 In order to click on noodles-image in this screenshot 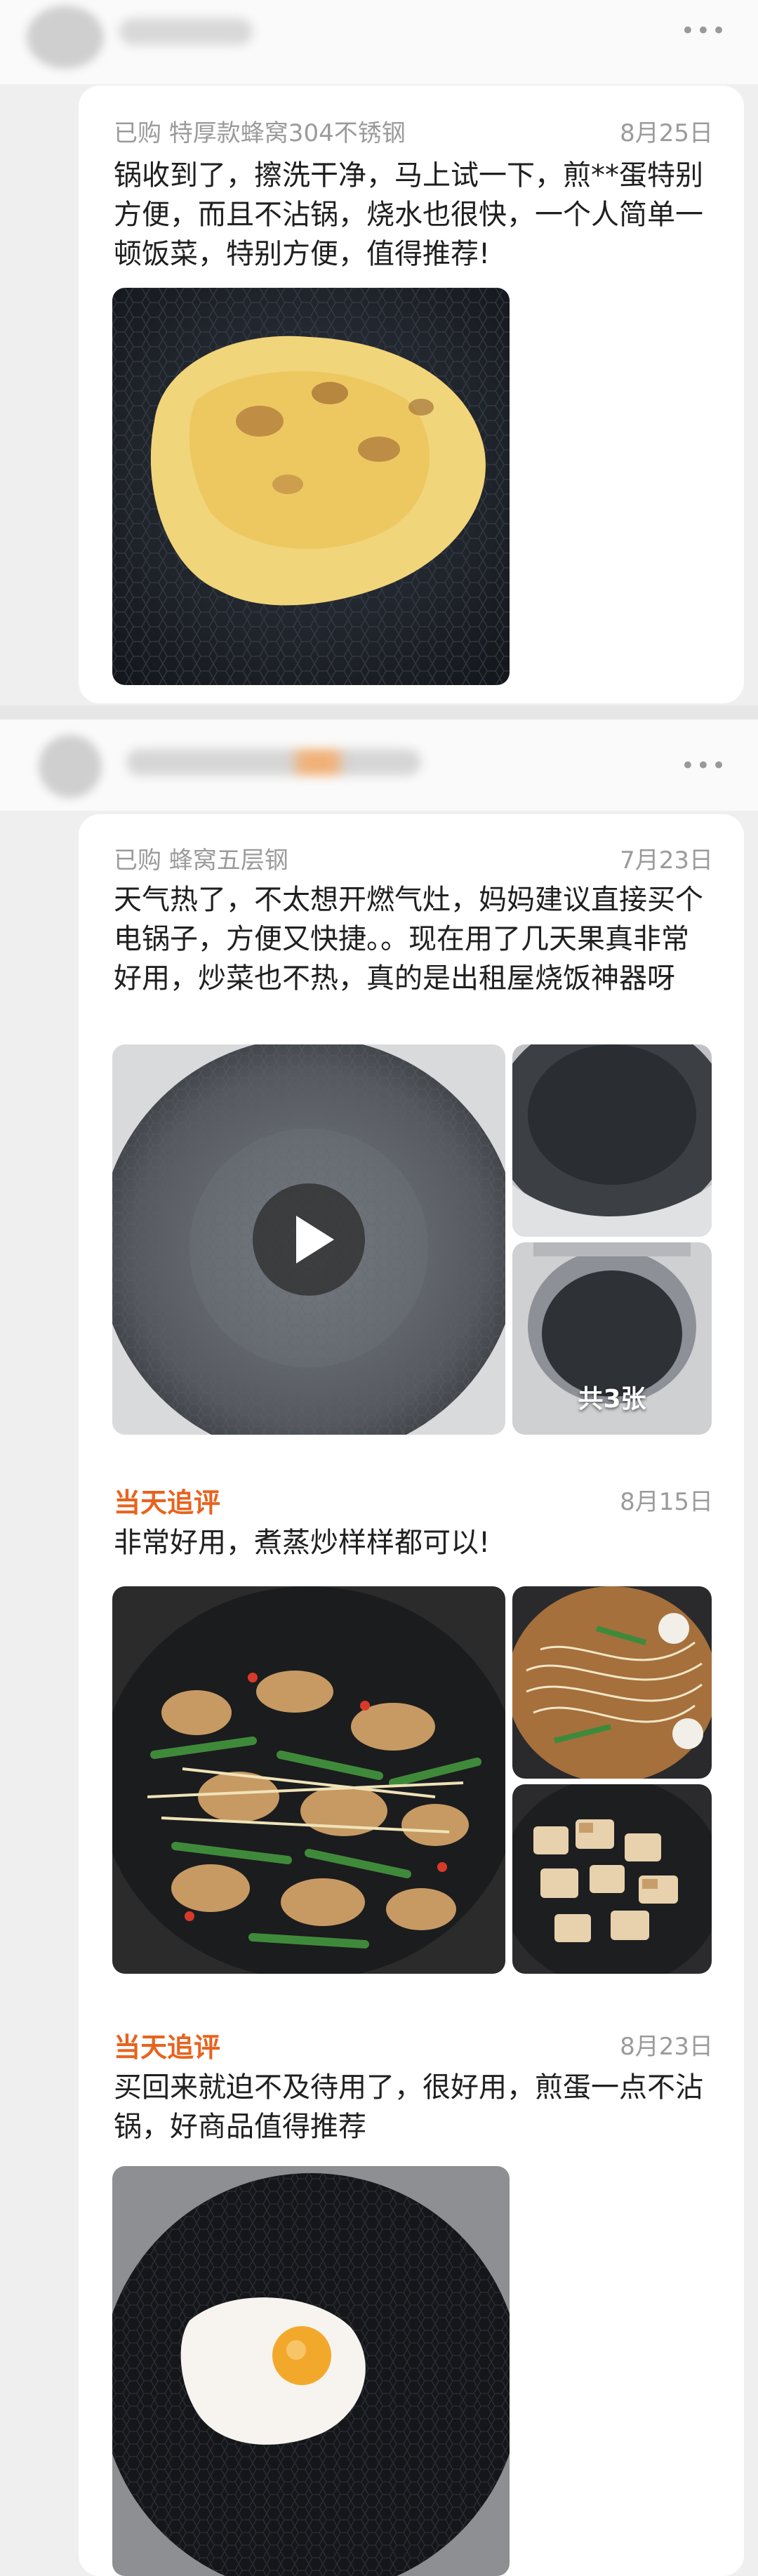, I will do `click(612, 1683)`.